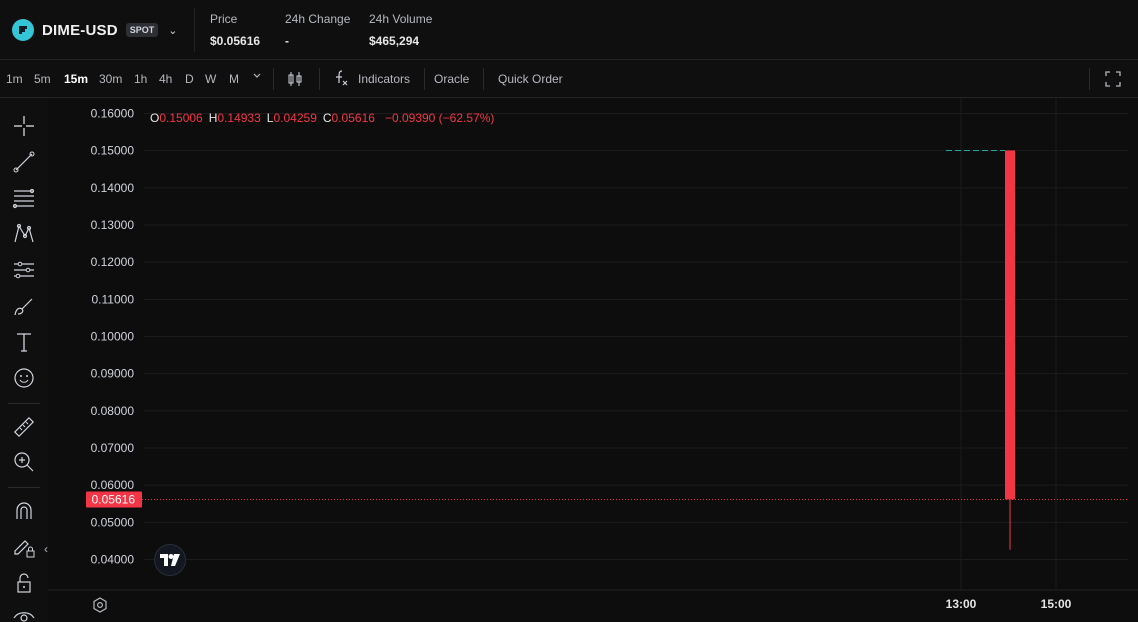 The image size is (1138, 622). What do you see at coordinates (401, 19) in the screenshot?
I see `volume-label: 24h Volume` at bounding box center [401, 19].